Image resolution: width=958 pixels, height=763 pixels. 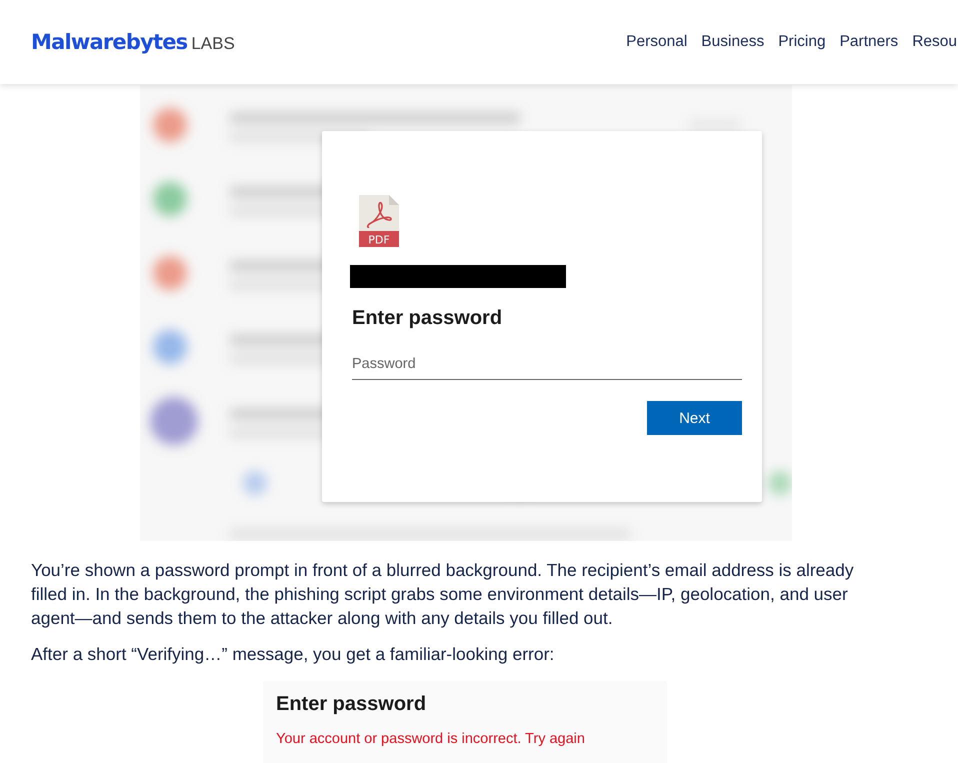 What do you see at coordinates (443, 594) in the screenshot?
I see `body-paragraph: You’re shown a password prompt in front of a blurred background. The recipient’s email address is already filled in. In the background, the phishing script grabs some environment details—IP, geolocation, and user agent—and sends them to the attacker along with any details you filled out.` at bounding box center [443, 594].